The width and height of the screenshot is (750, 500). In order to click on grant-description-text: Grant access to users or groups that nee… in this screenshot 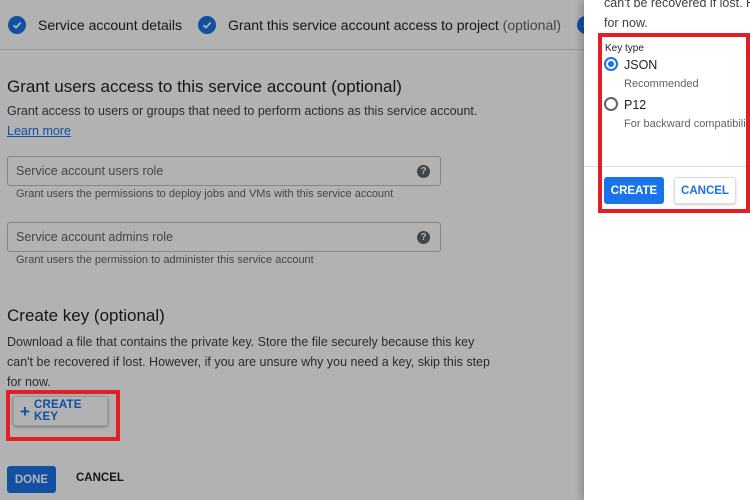, I will do `click(242, 111)`.